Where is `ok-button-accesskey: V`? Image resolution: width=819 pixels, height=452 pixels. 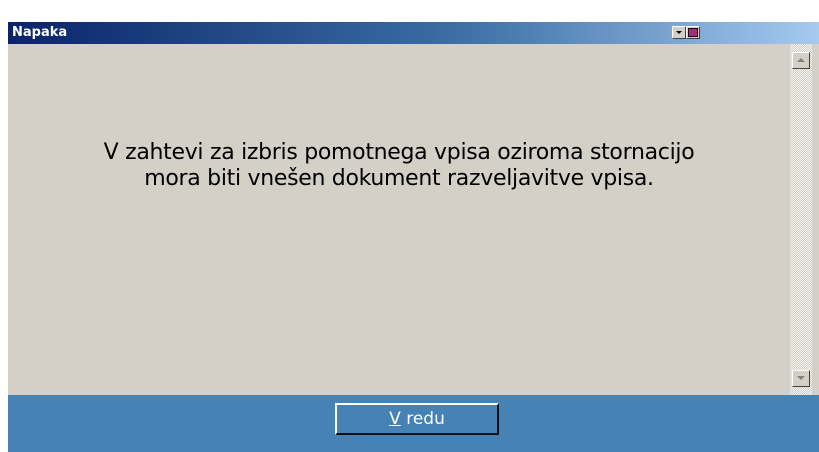
ok-button-accesskey: V is located at coordinates (395, 419).